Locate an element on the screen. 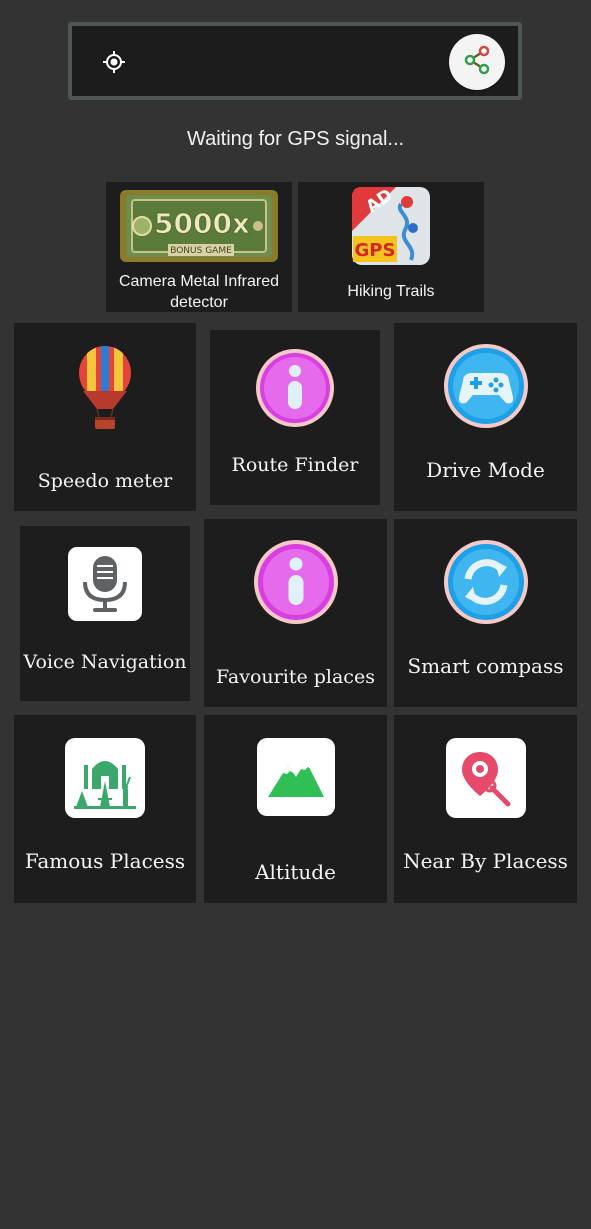 This screenshot has width=591, height=1229. tile-near-by-places: Near By Placess is located at coordinates (485, 809).